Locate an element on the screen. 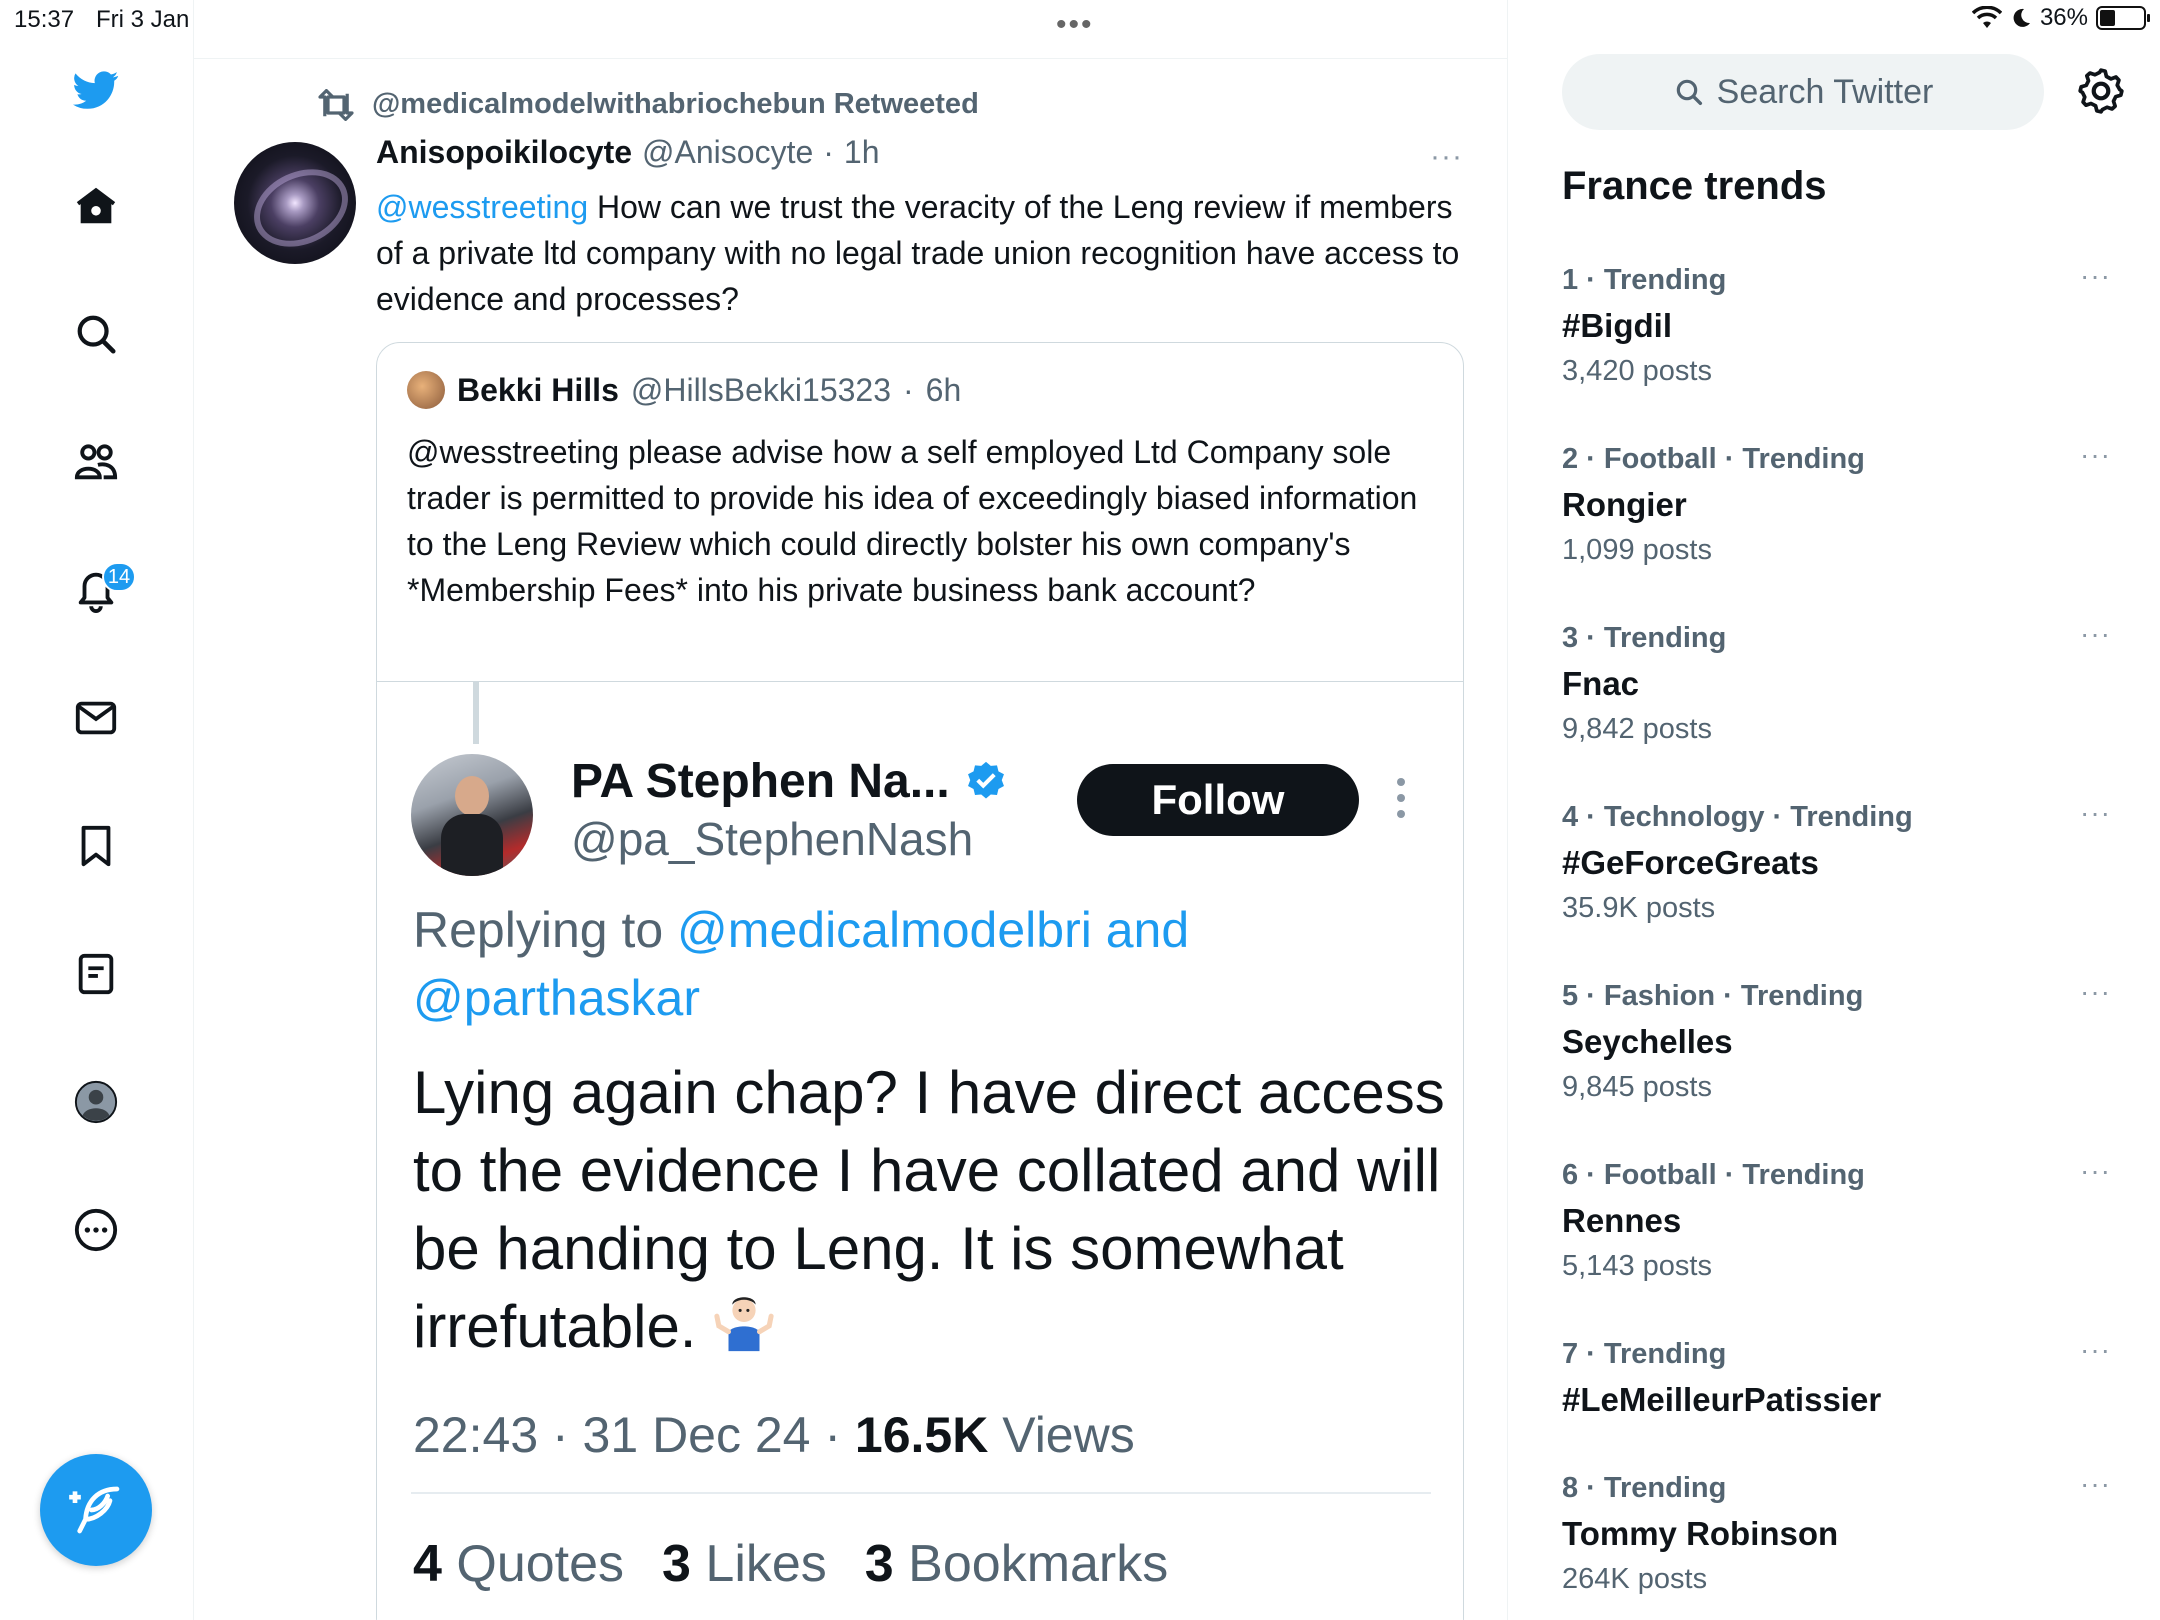 The height and width of the screenshot is (1620, 2160). search-input: Search Twitter is located at coordinates (1803, 92).